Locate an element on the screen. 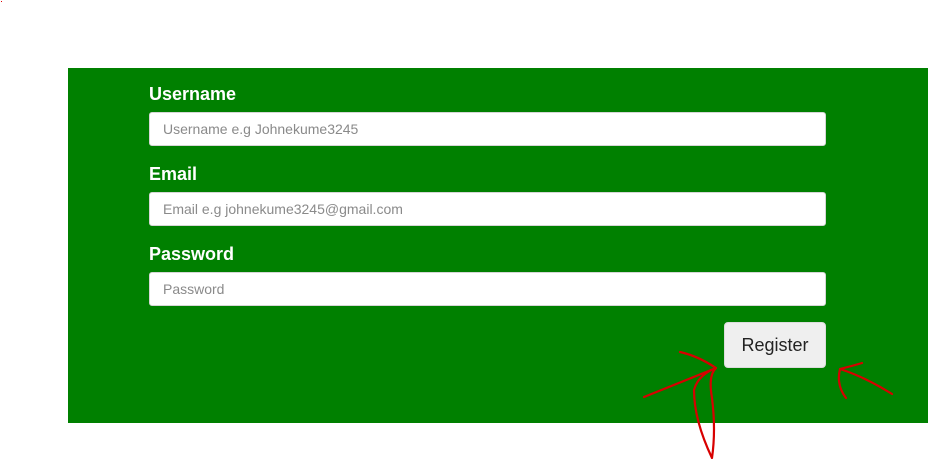 The width and height of the screenshot is (928, 459). username-label: Username is located at coordinates (193, 94).